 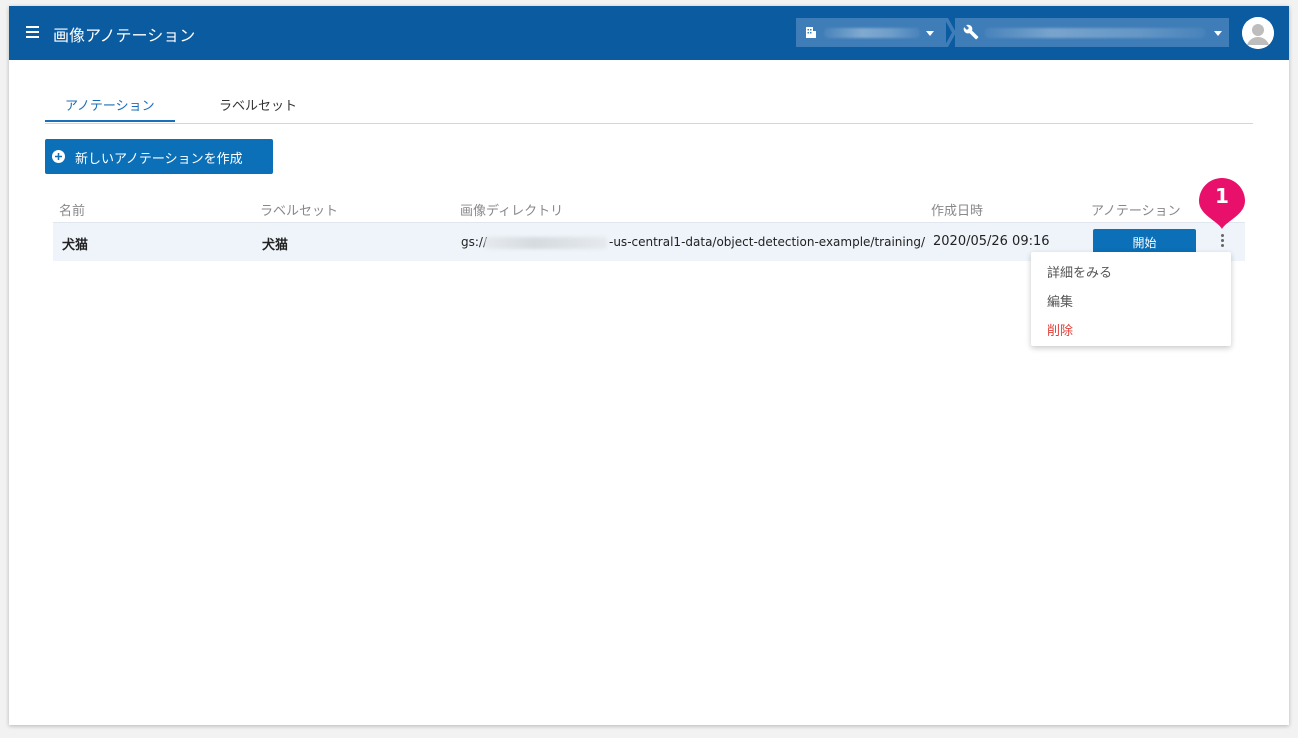 I want to click on menu-icon, so click(x=32, y=32).